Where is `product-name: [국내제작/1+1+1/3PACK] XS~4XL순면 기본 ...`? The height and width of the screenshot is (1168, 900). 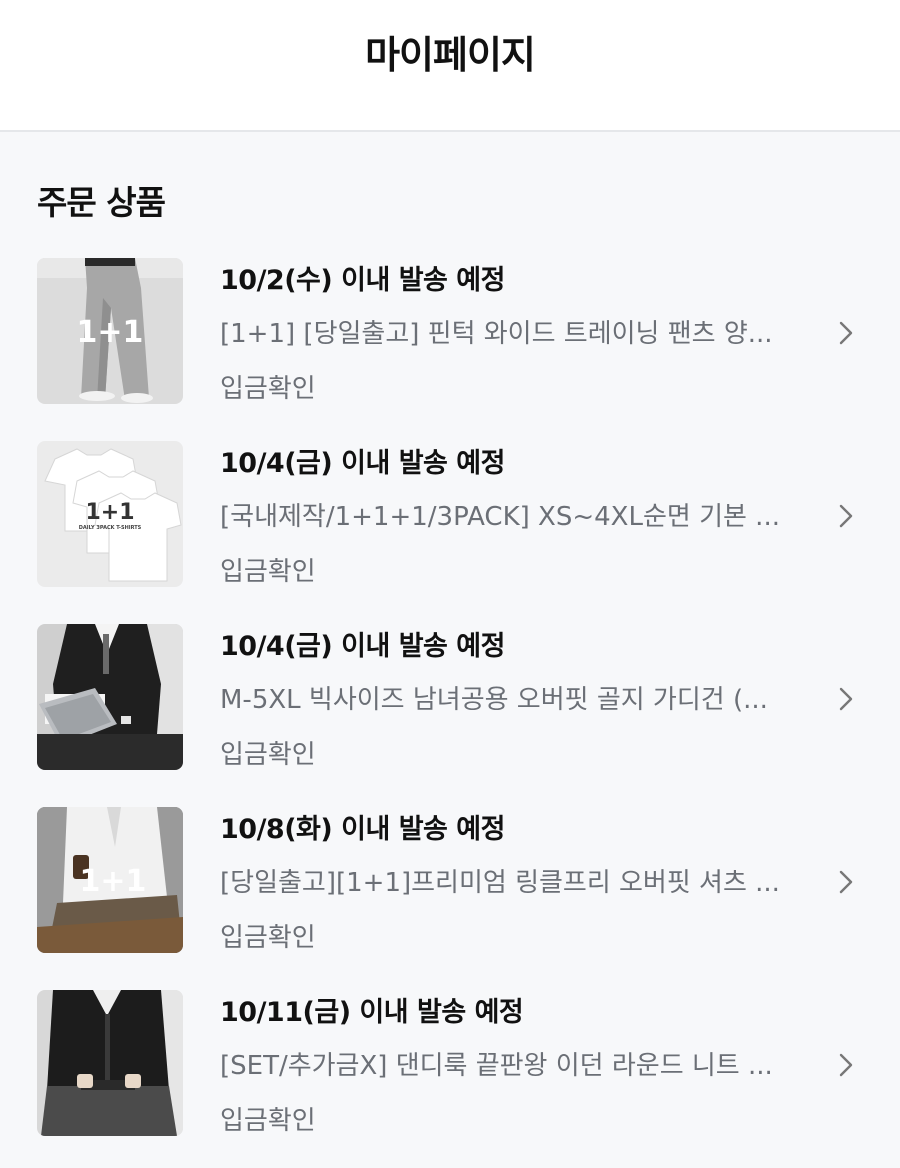
product-name: [국내제작/1+1+1/3PACK] XS~4XL순면 기본 ... is located at coordinates (505, 514).